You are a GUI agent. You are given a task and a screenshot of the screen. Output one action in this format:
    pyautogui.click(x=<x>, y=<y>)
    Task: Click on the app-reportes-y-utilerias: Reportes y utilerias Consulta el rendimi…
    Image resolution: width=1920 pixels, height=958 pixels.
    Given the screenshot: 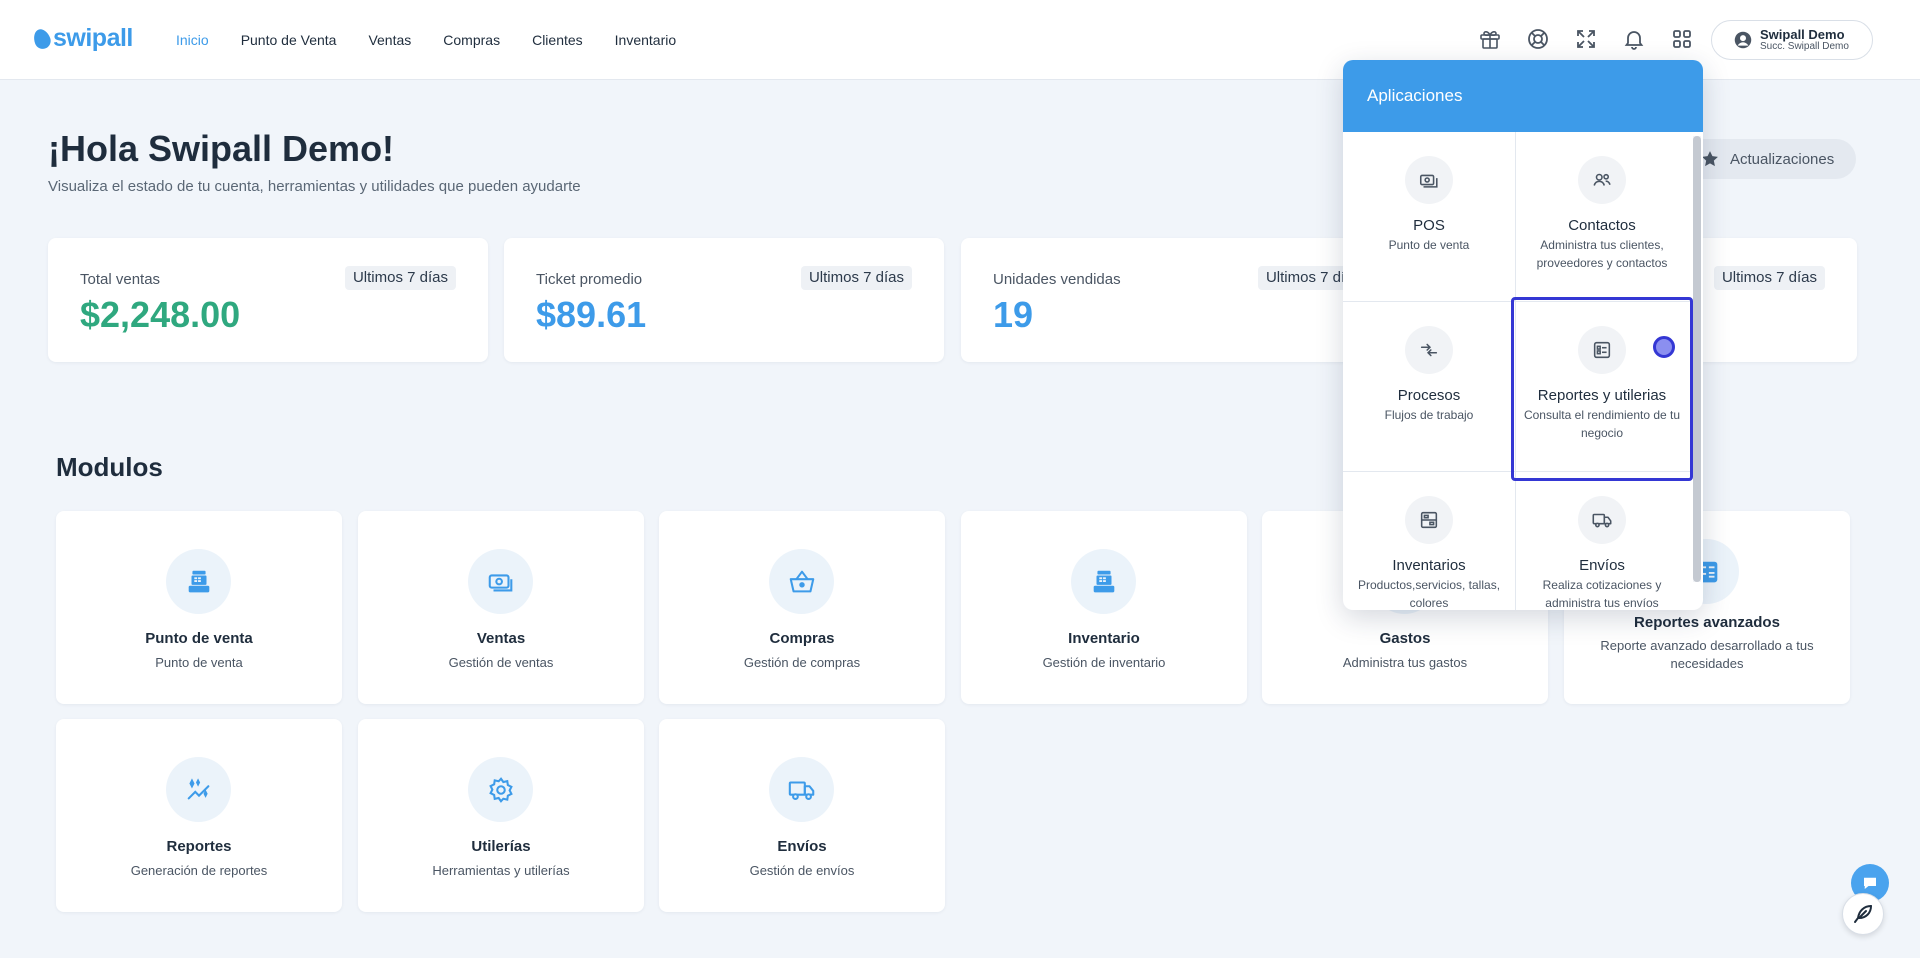 What is the action you would take?
    pyautogui.click(x=1602, y=389)
    